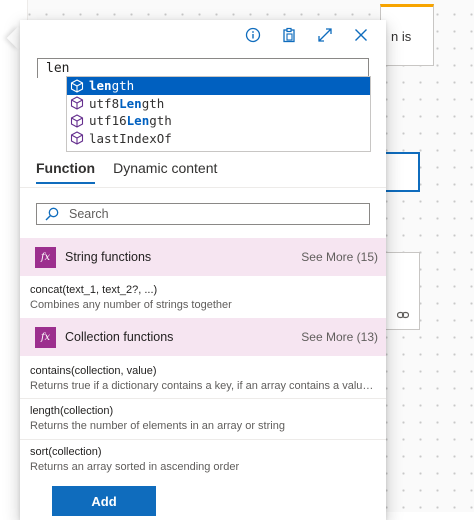  What do you see at coordinates (218, 86) in the screenshot?
I see `suggestion-length: length` at bounding box center [218, 86].